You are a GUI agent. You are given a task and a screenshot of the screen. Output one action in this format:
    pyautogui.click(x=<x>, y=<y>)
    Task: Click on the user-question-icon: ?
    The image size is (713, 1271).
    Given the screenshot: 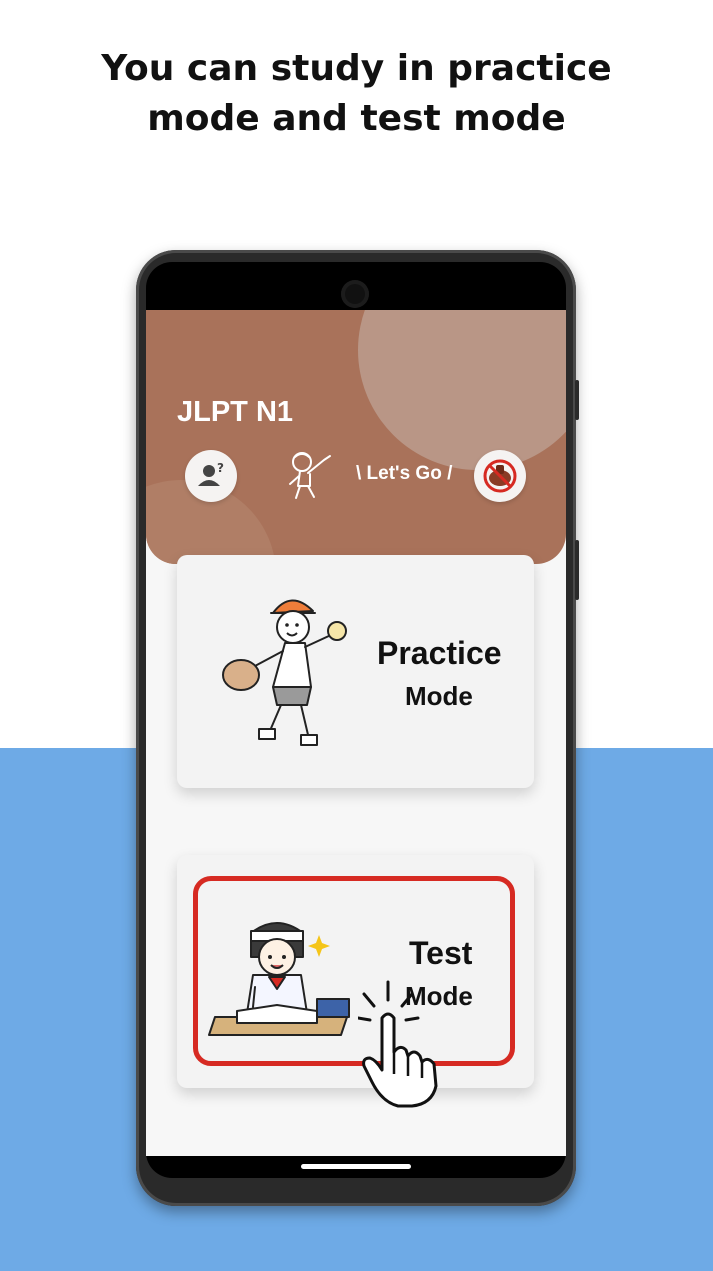 What is the action you would take?
    pyautogui.click(x=211, y=473)
    